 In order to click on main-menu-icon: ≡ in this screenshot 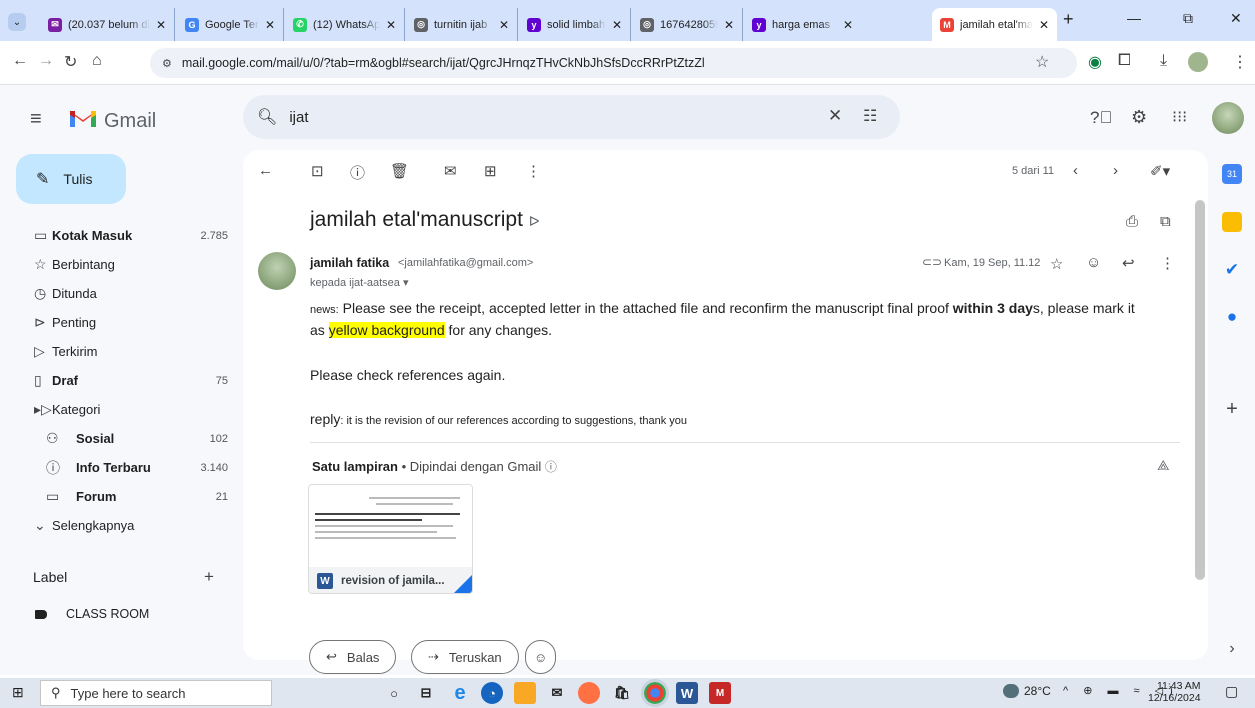, I will do `click(36, 119)`.